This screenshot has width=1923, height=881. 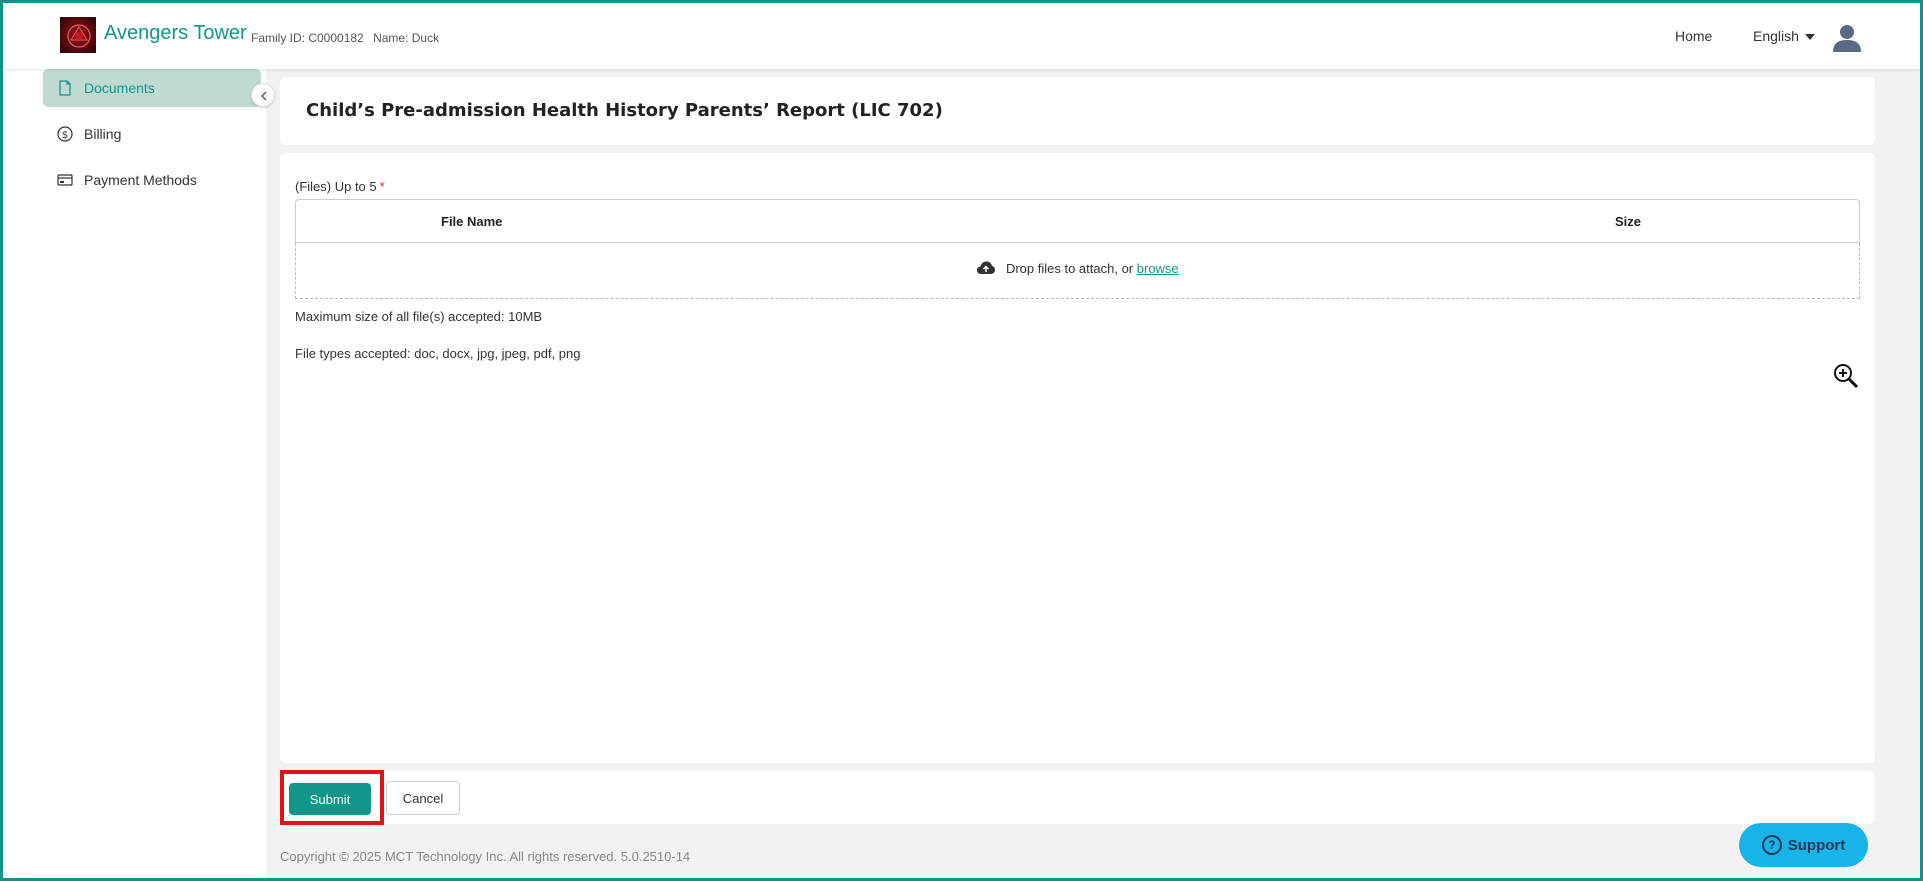 What do you see at coordinates (406, 38) in the screenshot?
I see `family-name: Name: Duck` at bounding box center [406, 38].